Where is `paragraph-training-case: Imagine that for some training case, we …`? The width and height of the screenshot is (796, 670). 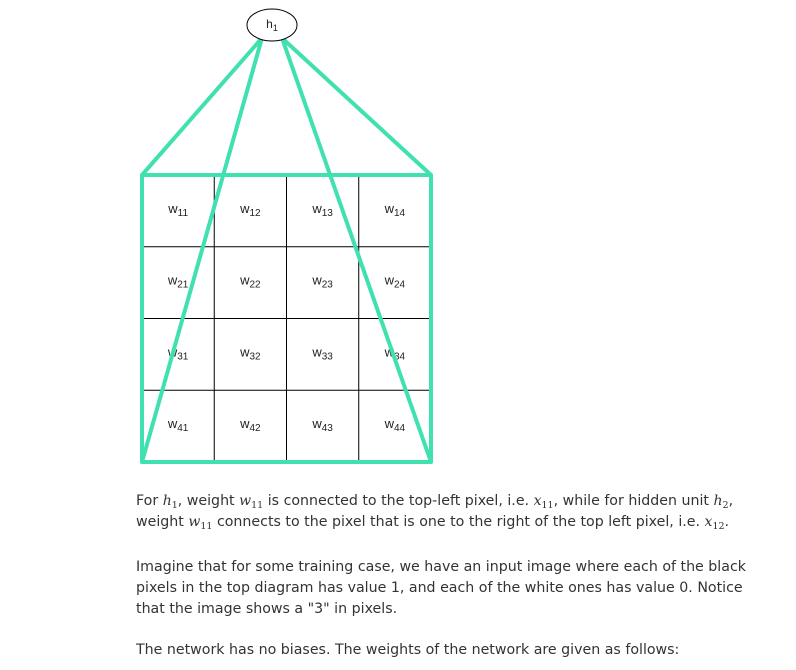 paragraph-training-case: Imagine that for some training case, we … is located at coordinates (451, 588).